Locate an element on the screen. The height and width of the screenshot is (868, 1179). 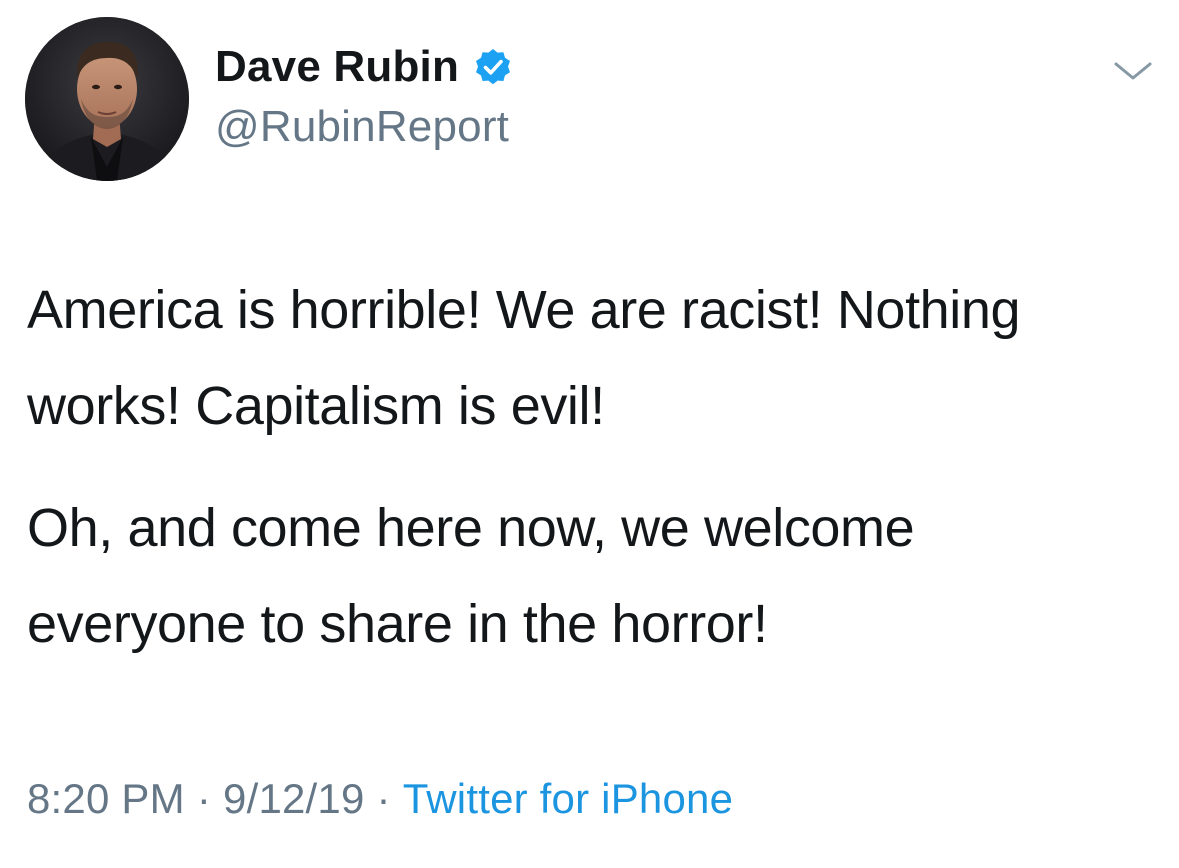
display-name: Dave Rubin is located at coordinates (337, 67).